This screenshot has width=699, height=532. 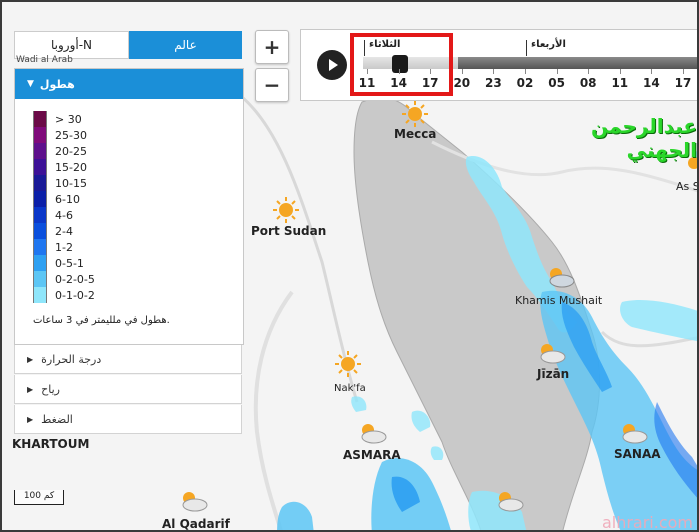 What do you see at coordinates (637, 454) in the screenshot?
I see `city-label-sanaa: SANAA` at bounding box center [637, 454].